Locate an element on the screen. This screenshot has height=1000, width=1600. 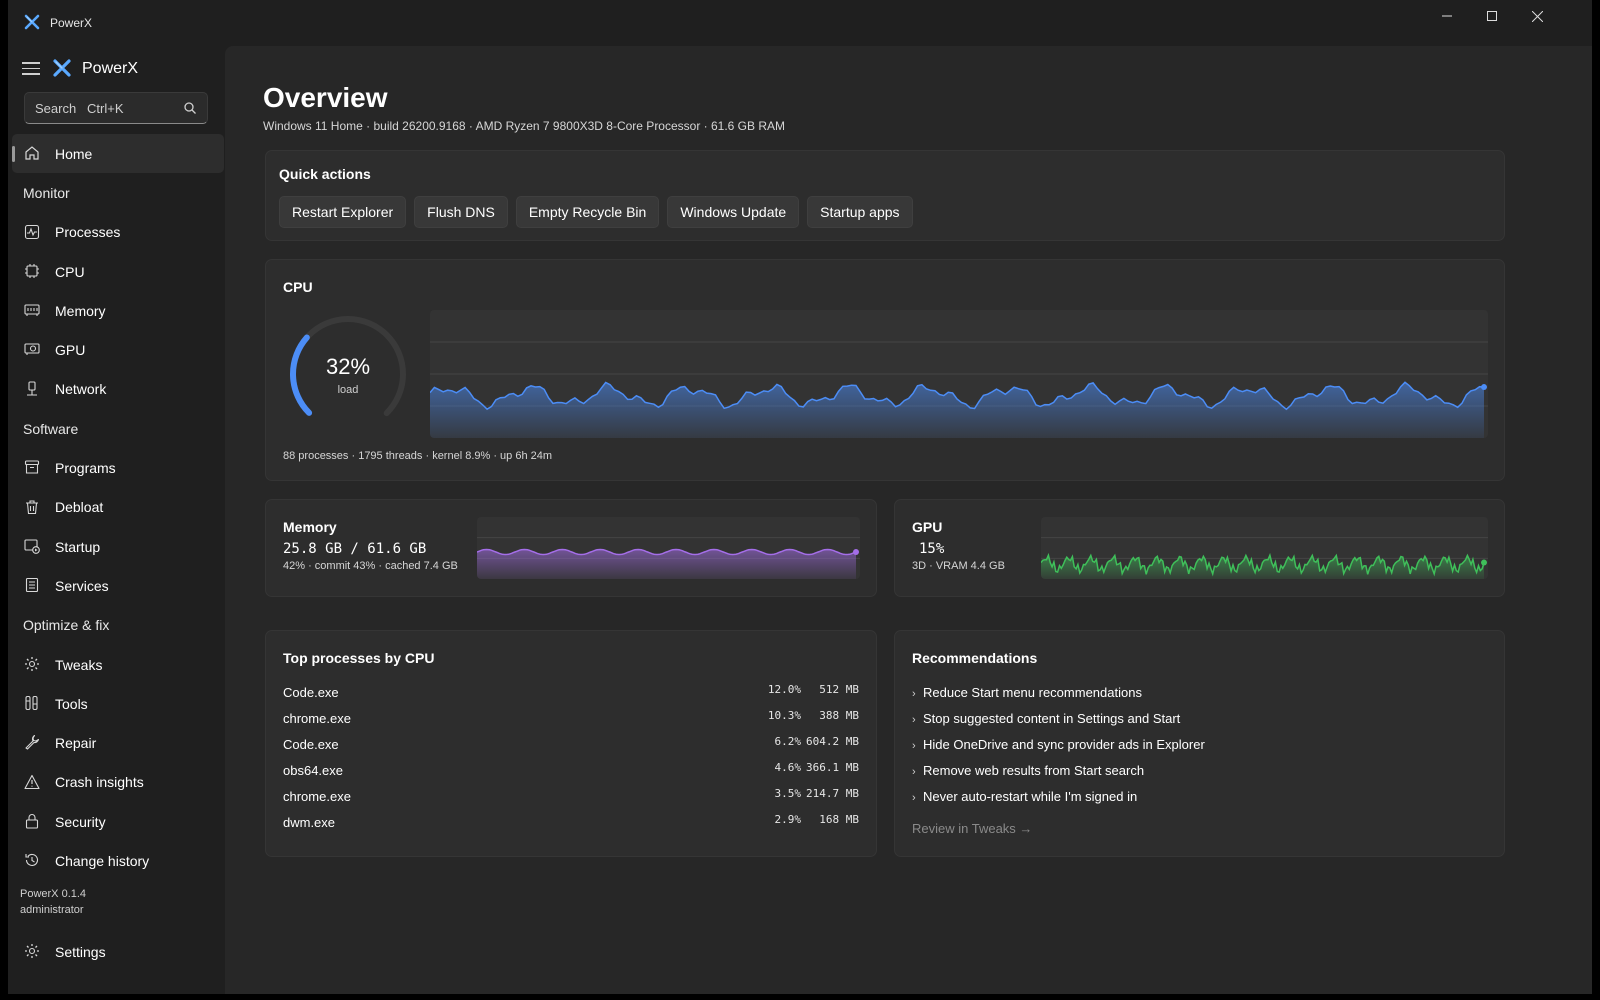
process-row: obs64.exe 4.6% 366.1 MB is located at coordinates (571, 772).